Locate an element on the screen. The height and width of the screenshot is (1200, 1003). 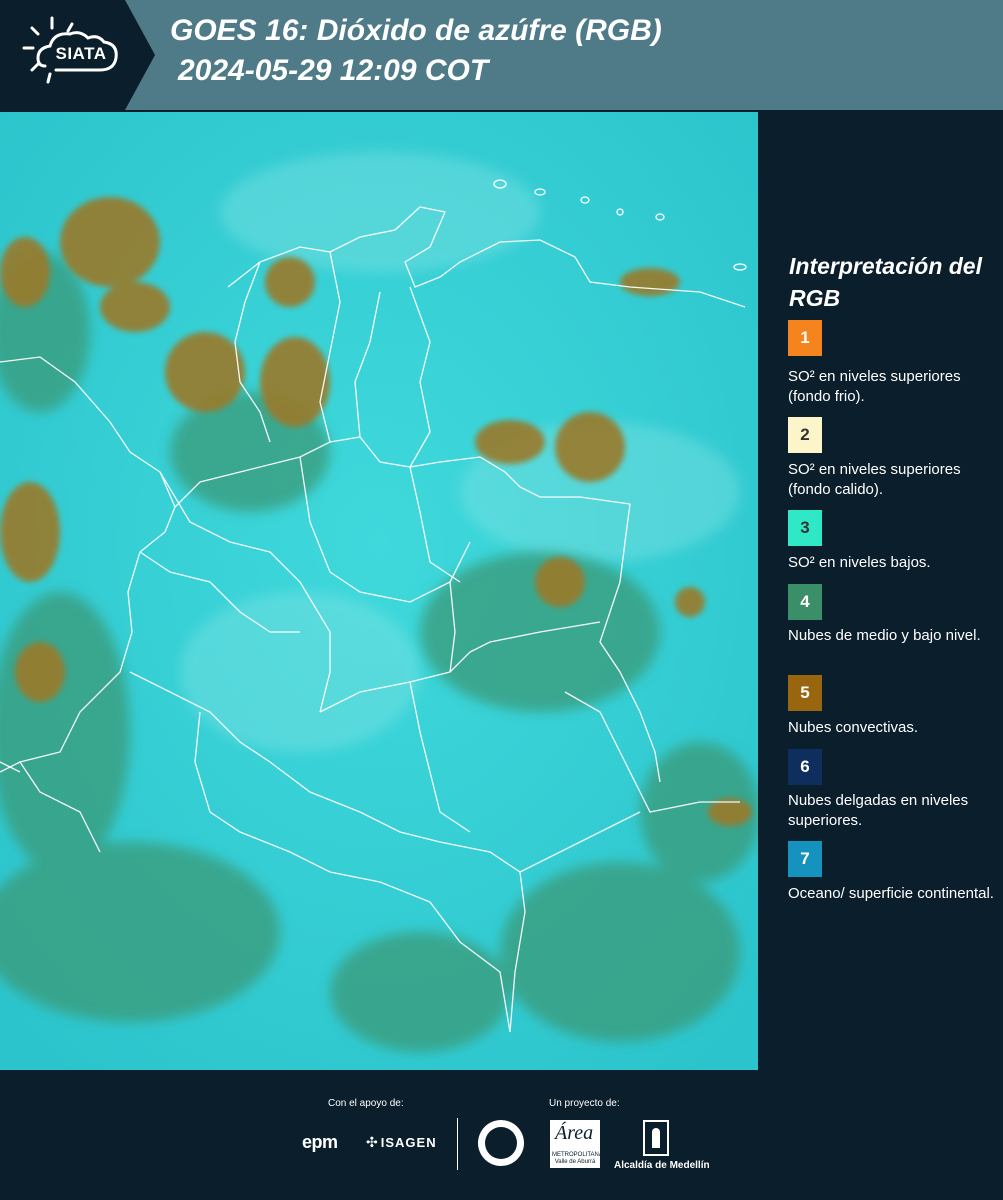
legend-label-1: SO² en niveles superiores (fondo frio). is located at coordinates (874, 386).